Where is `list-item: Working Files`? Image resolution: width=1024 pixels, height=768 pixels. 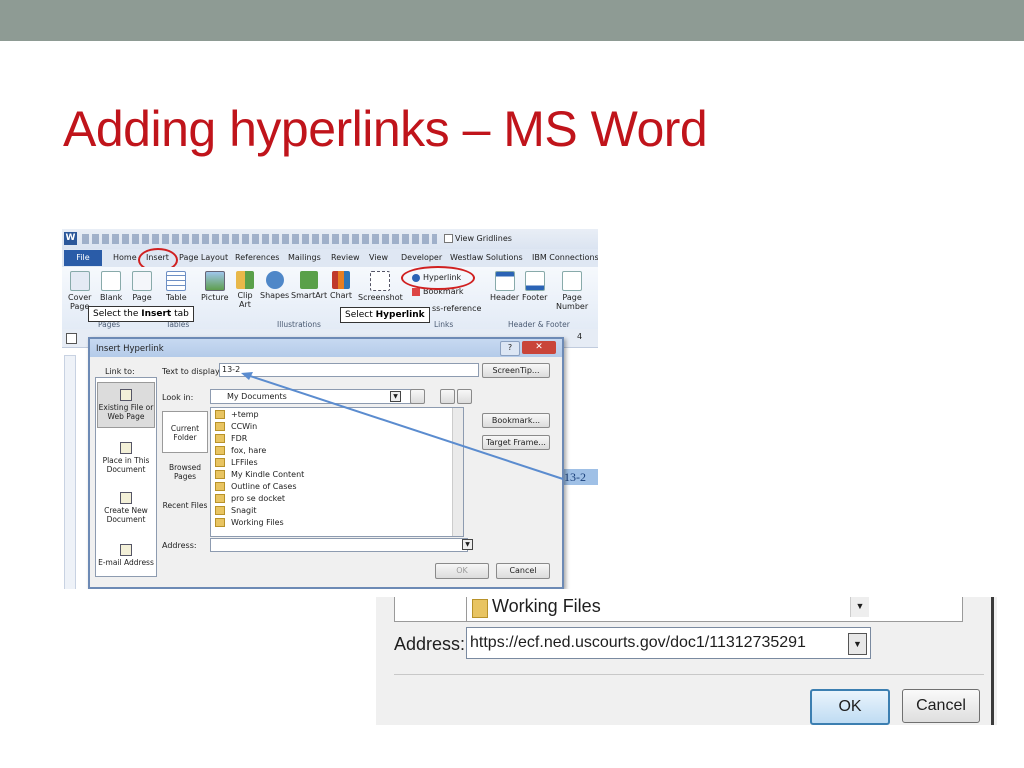 list-item: Working Files is located at coordinates (546, 607).